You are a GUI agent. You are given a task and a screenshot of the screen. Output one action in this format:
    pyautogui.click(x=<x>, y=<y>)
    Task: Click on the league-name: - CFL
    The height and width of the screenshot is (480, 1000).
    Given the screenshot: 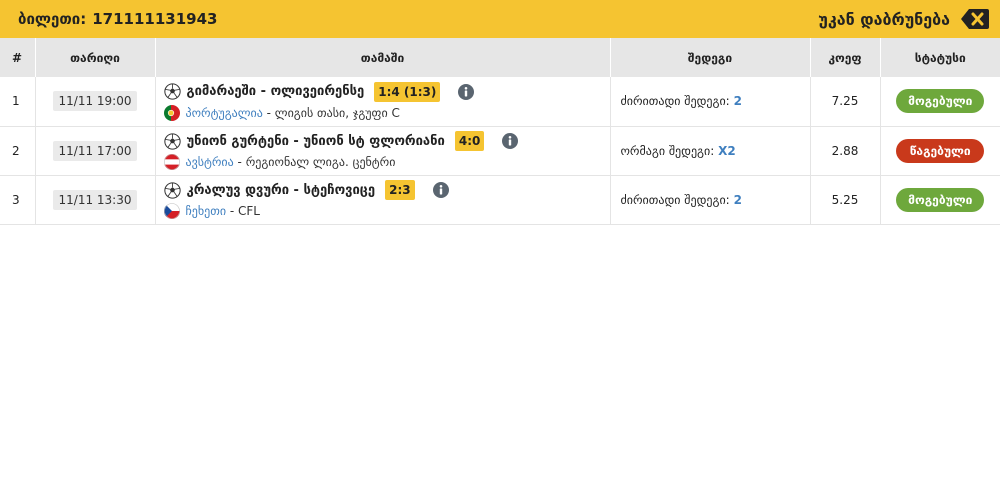 What is the action you would take?
    pyautogui.click(x=243, y=211)
    